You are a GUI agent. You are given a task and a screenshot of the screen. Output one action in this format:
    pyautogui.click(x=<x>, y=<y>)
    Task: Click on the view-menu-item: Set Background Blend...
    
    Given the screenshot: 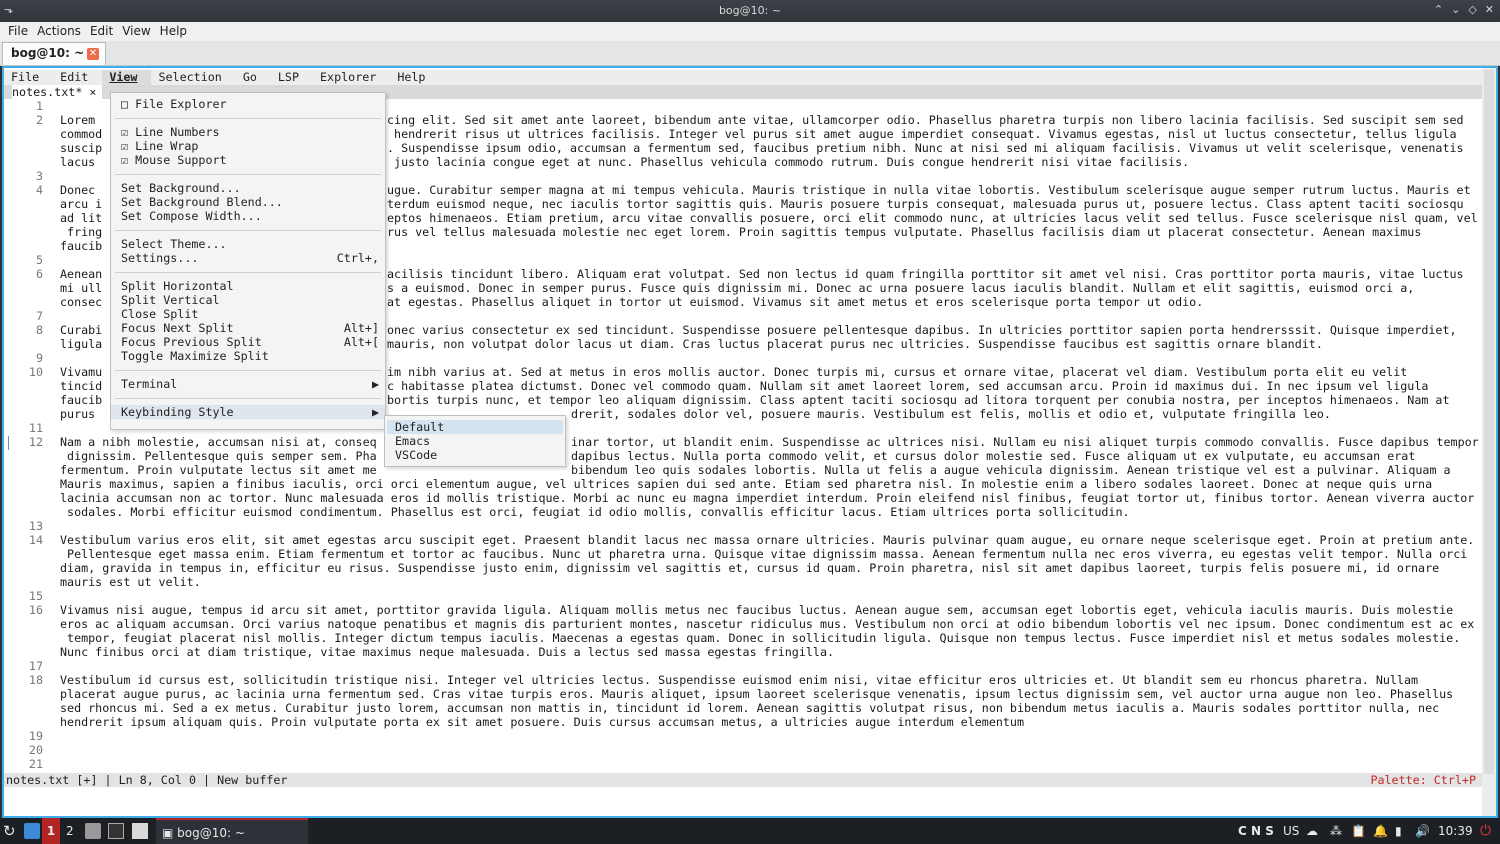 What is the action you would take?
    pyautogui.click(x=248, y=202)
    